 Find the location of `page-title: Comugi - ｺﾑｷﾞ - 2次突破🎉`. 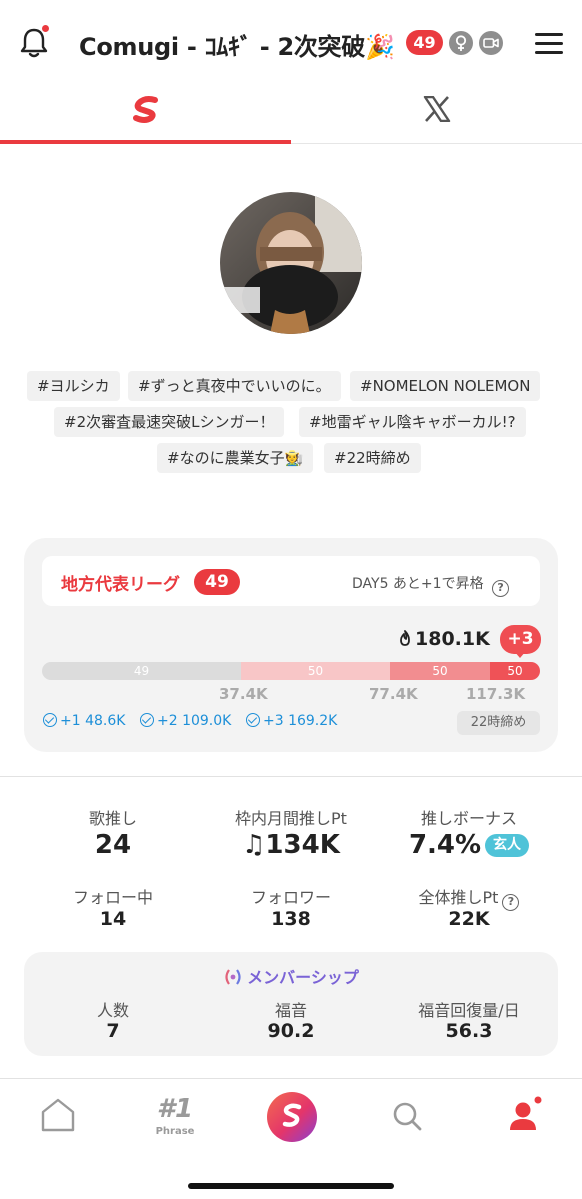

page-title: Comugi - ｺﾑｷﾞ - 2次突破🎉 is located at coordinates (237, 47).